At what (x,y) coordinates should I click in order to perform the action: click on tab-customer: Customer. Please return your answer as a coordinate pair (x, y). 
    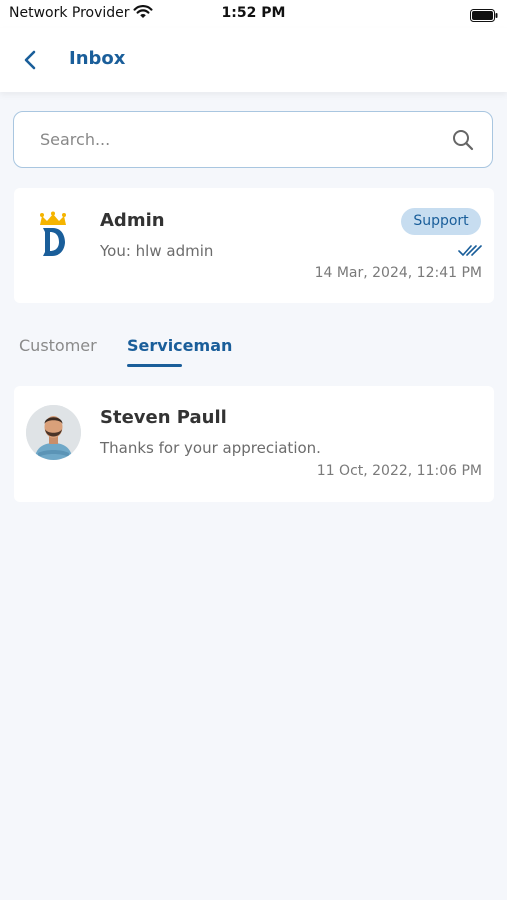
    Looking at the image, I should click on (58, 345).